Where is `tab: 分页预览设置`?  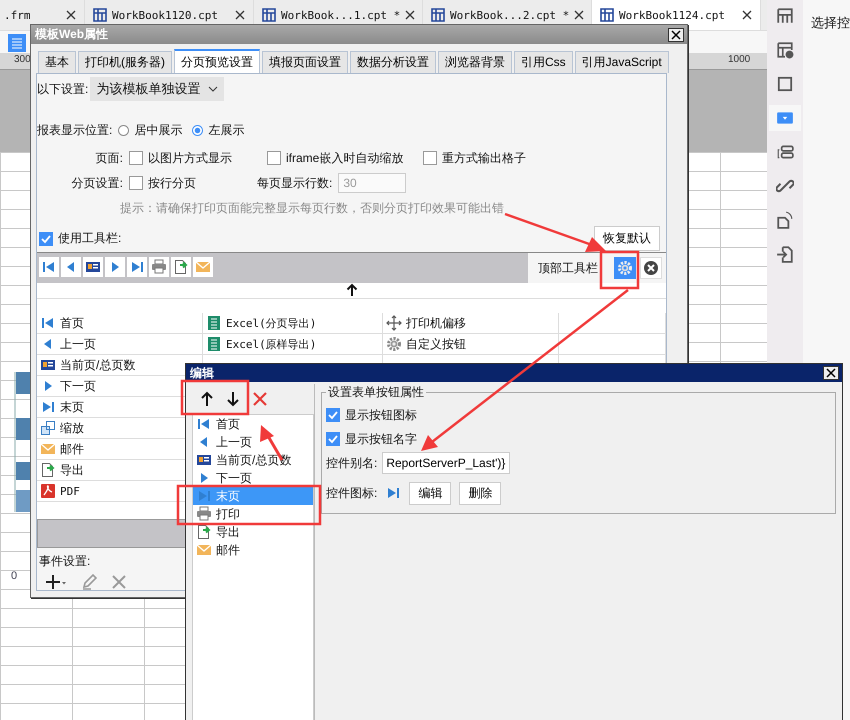
tab: 分页预览设置 is located at coordinates (217, 61).